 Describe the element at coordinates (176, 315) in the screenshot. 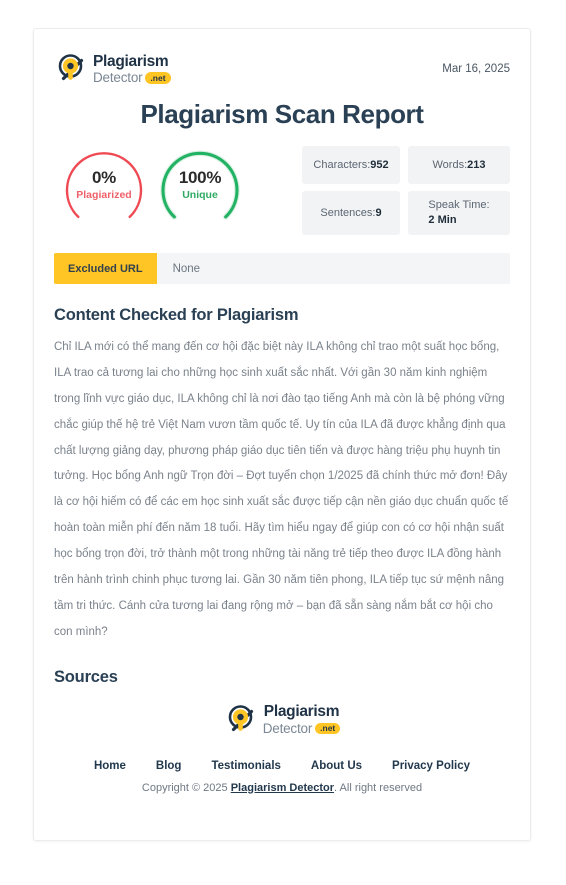

I see `content-heading: Content Checked for Plagiarism` at that location.